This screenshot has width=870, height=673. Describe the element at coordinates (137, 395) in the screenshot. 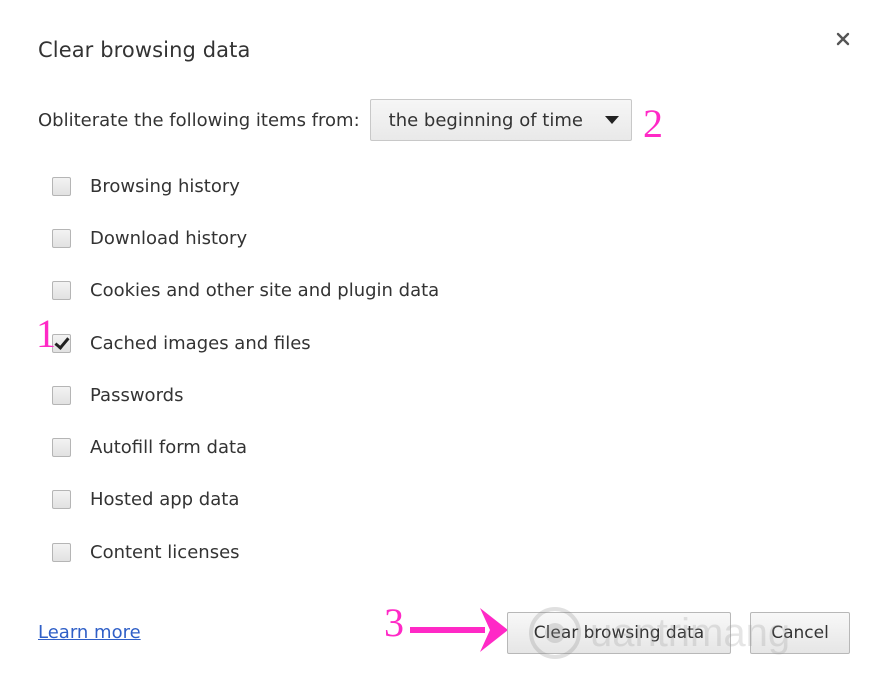

I see `checkbox-label: Passwords` at that location.